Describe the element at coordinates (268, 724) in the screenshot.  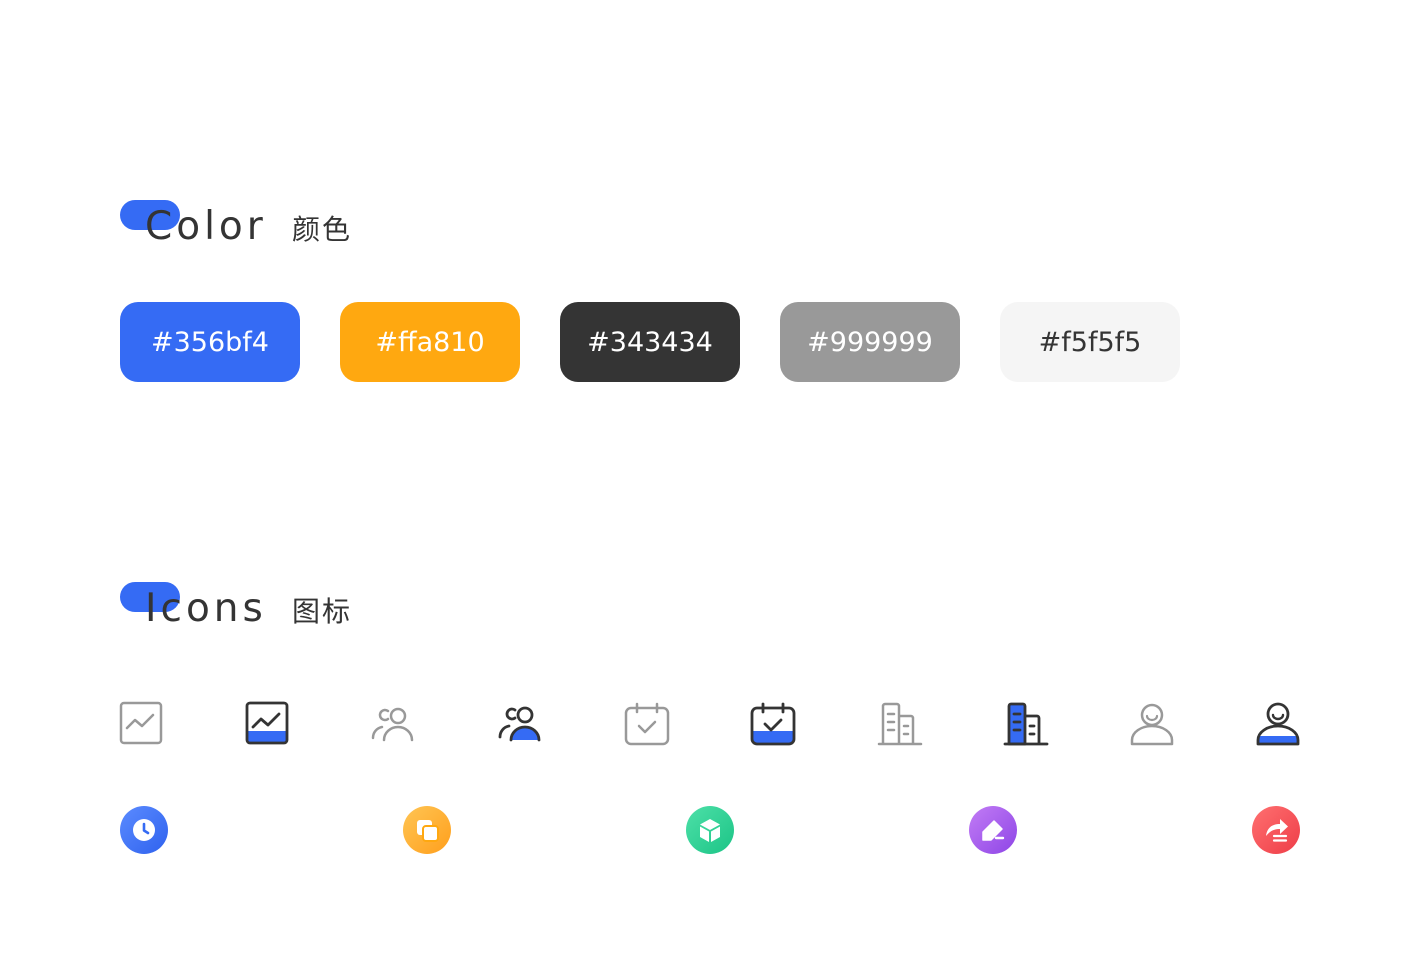
I see `chart-icon-active` at that location.